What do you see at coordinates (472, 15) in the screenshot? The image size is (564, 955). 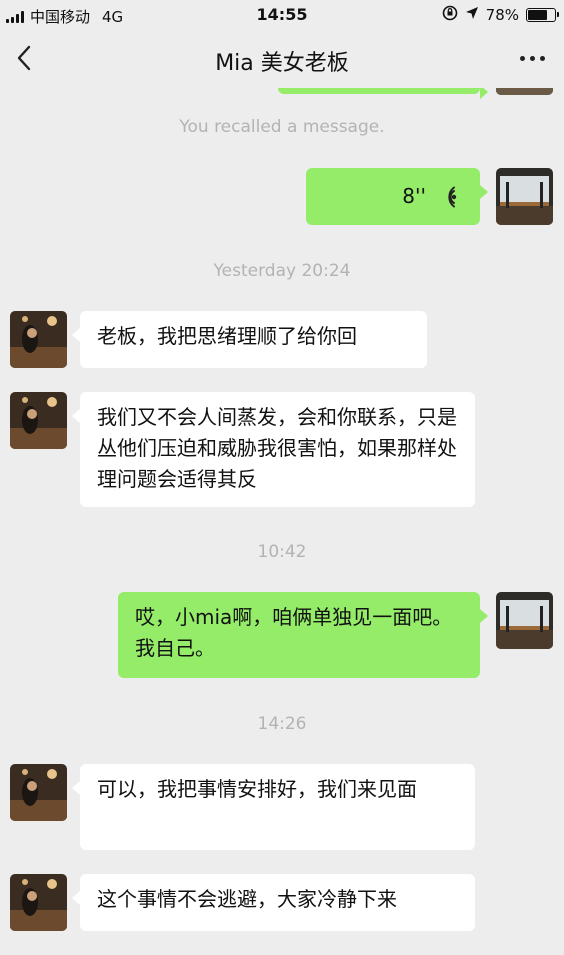 I see `location-arrow-icon` at bounding box center [472, 15].